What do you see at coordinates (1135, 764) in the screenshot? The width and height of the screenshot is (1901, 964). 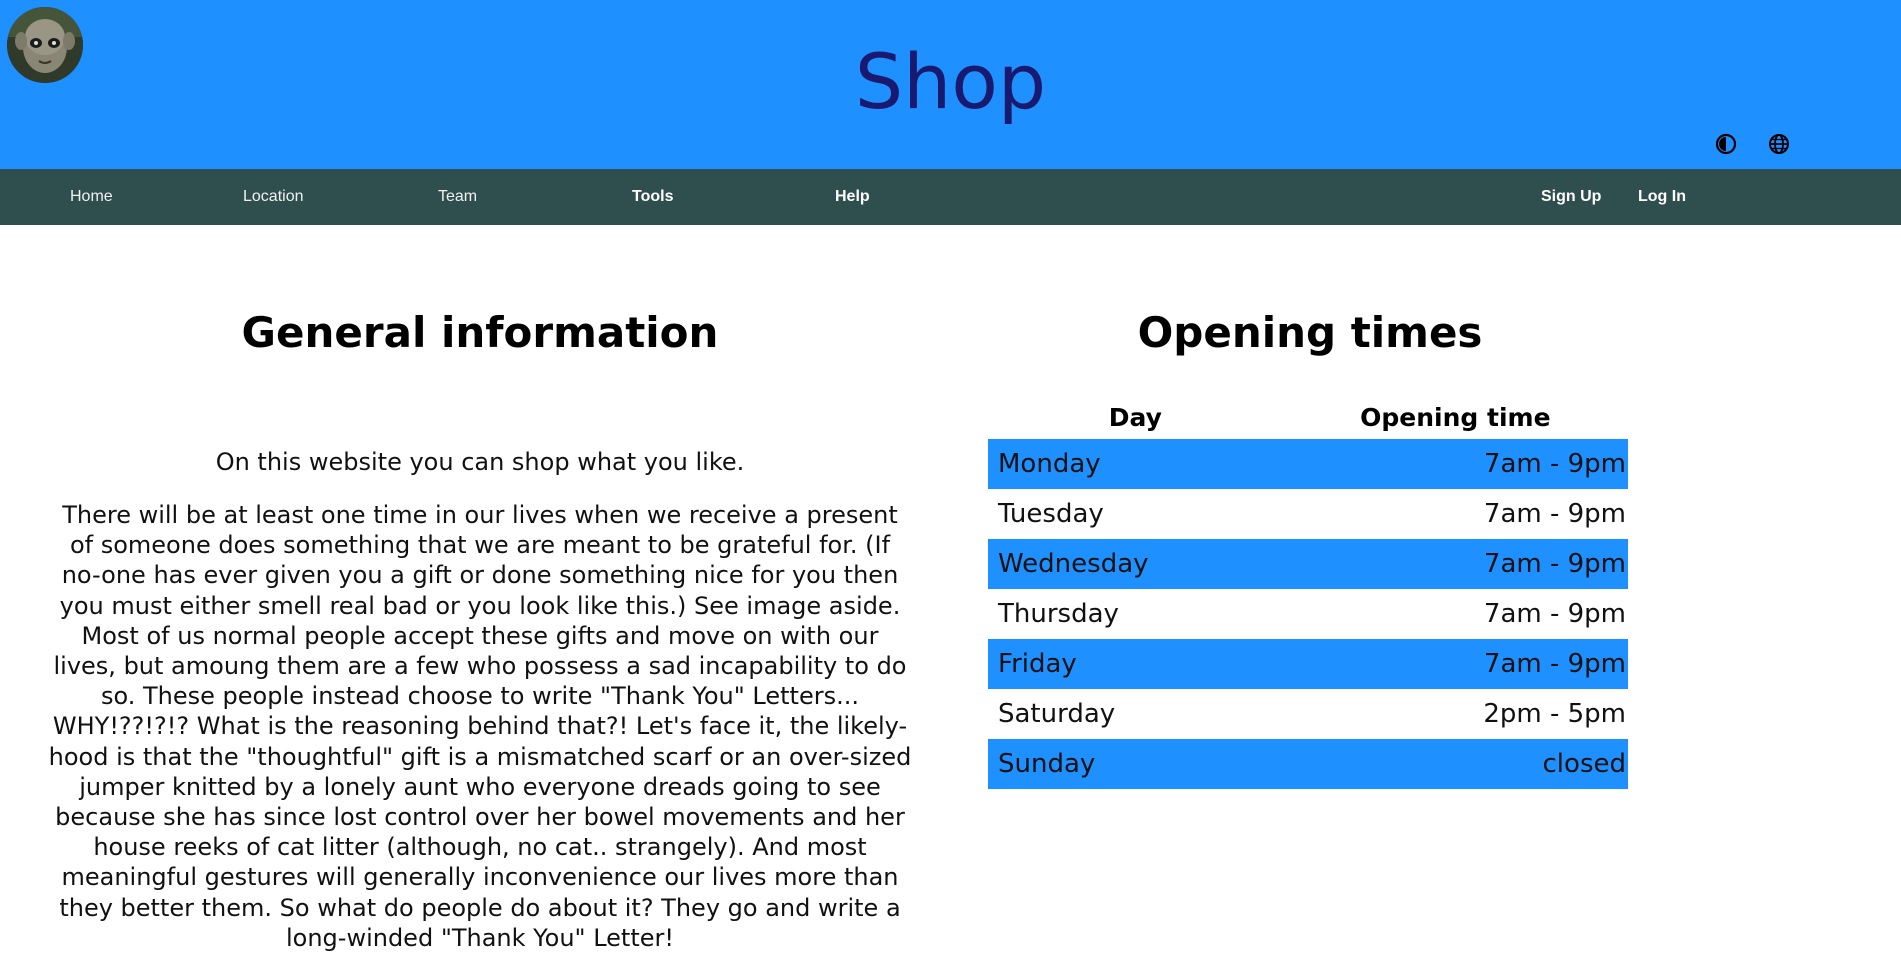 I see `day-cell: Sunday` at bounding box center [1135, 764].